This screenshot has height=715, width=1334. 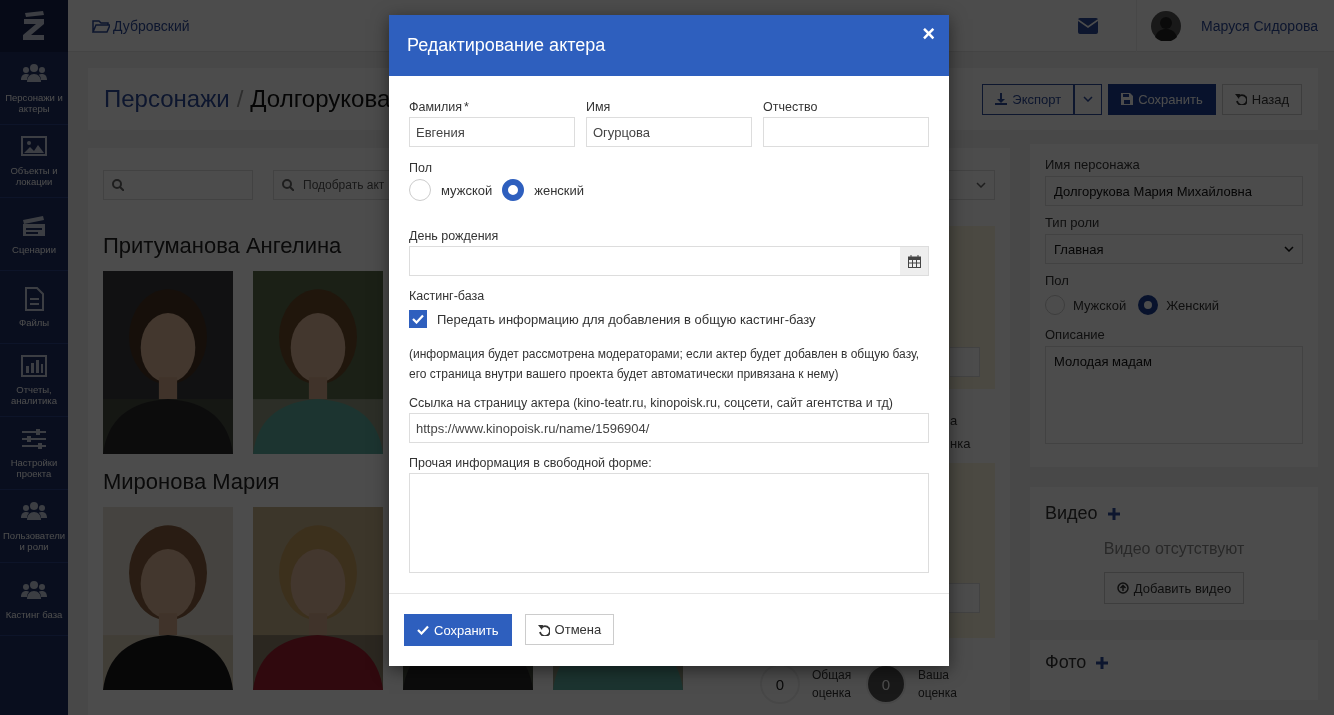 I want to click on required-mark: *, so click(x=466, y=107).